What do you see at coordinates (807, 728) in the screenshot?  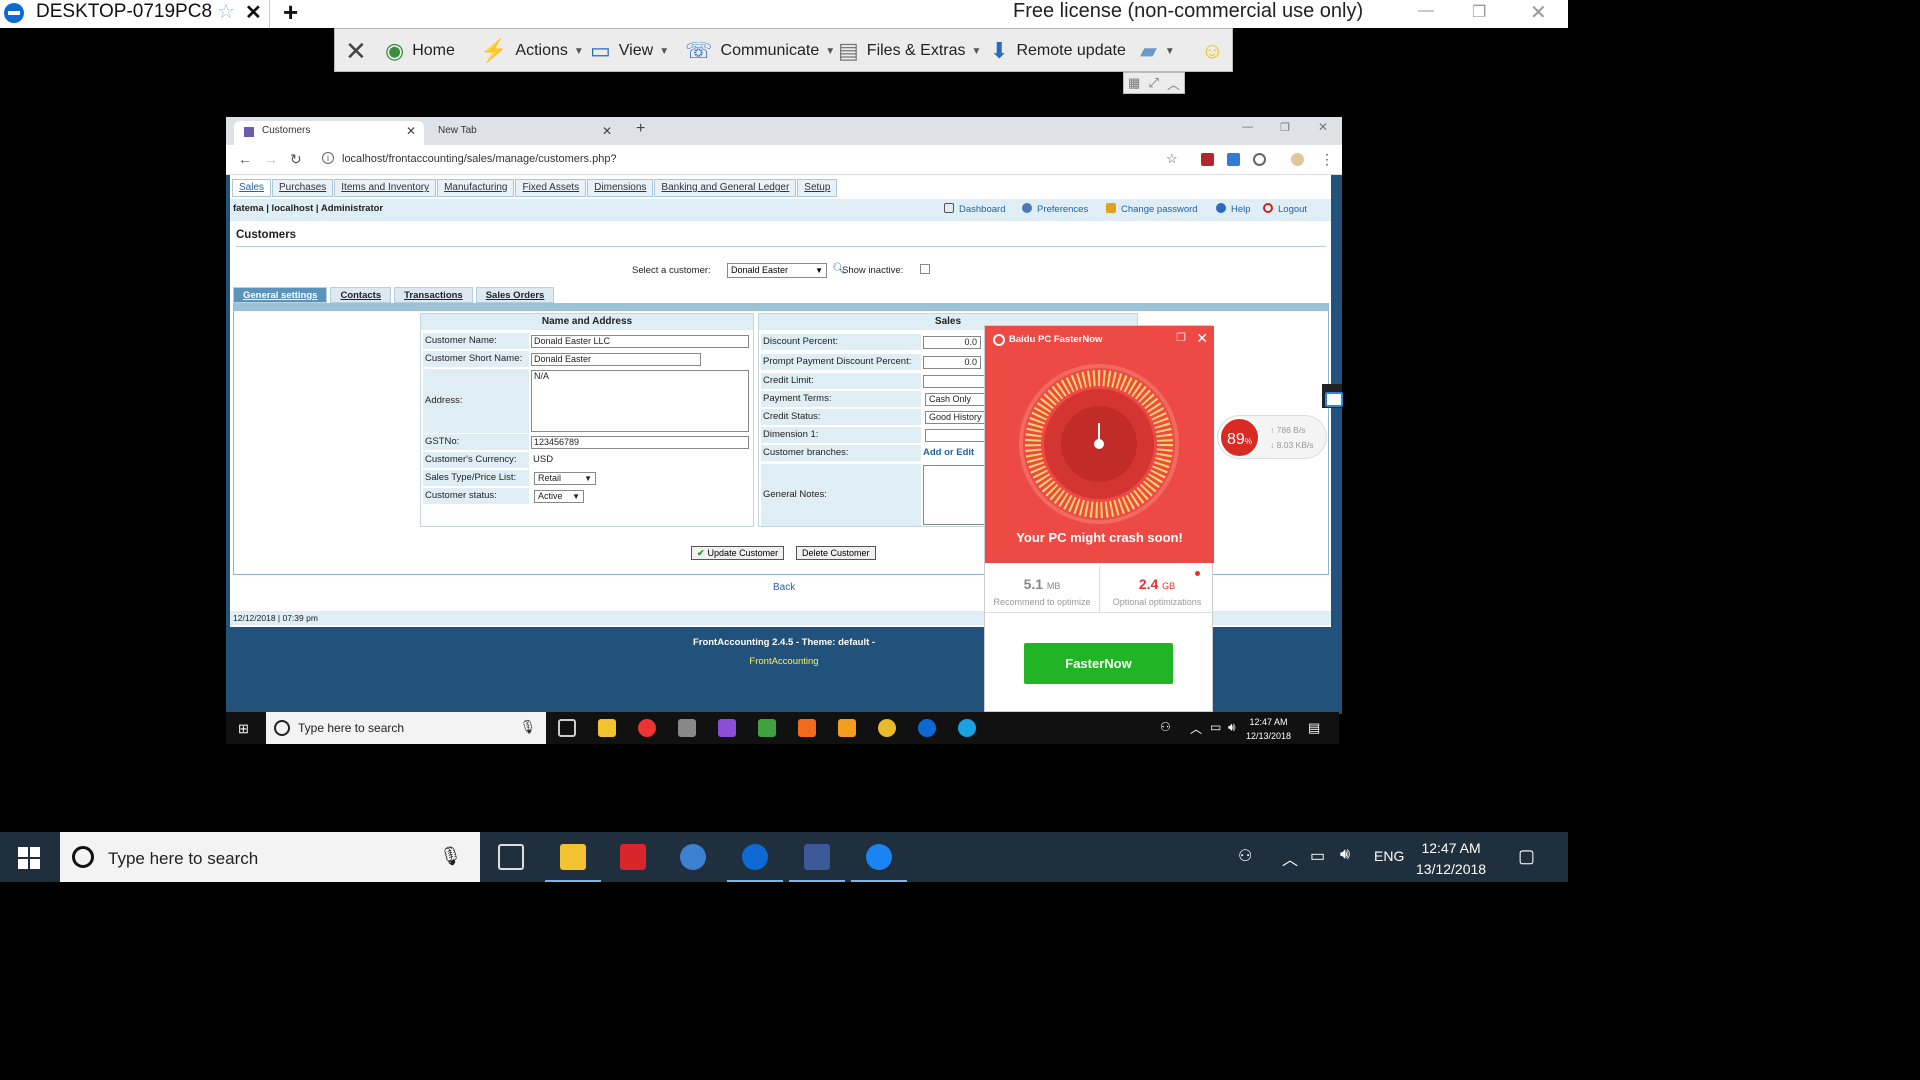 I see `xampp-icon` at bounding box center [807, 728].